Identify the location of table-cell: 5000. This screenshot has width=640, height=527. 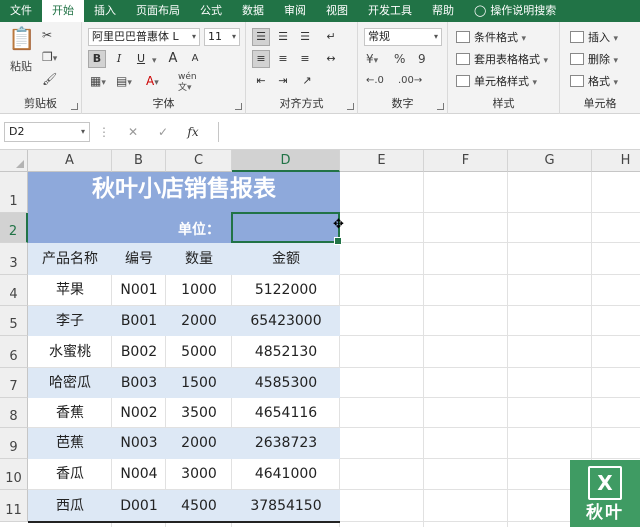
(199, 352).